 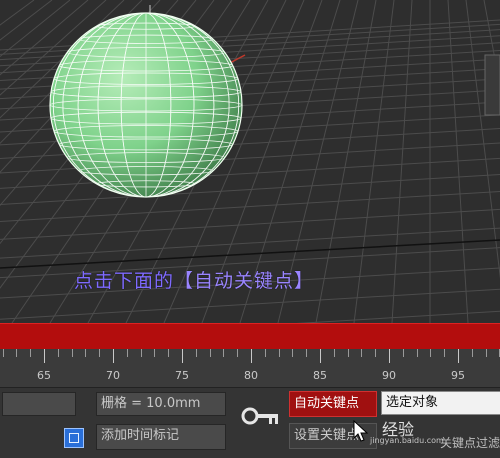 I want to click on time-slider-track, so click(x=250, y=336).